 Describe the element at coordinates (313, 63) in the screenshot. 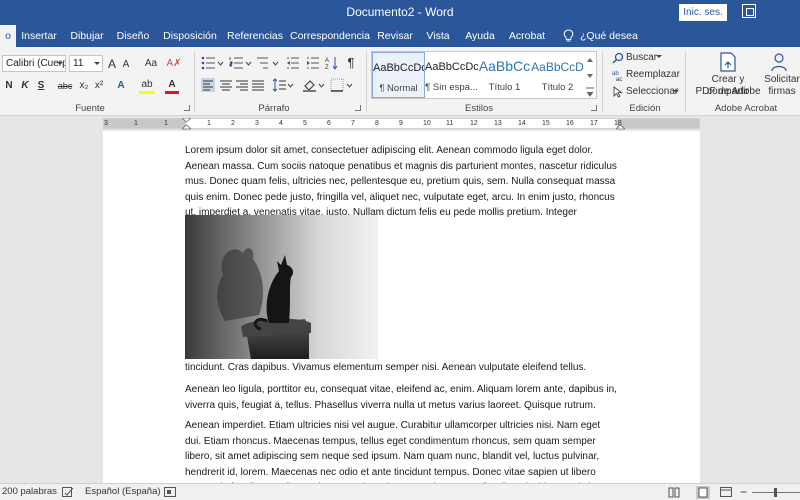

I see `increase-indent-icon` at that location.